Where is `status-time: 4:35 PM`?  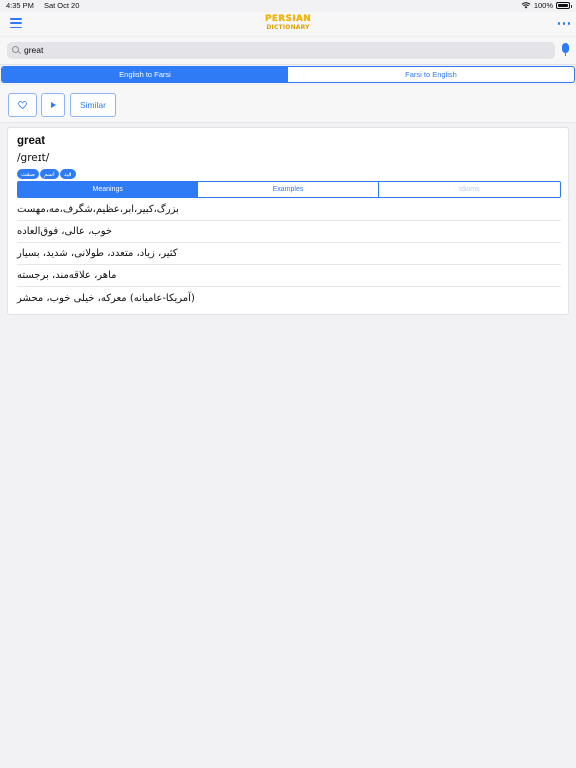
status-time: 4:35 PM is located at coordinates (20, 5).